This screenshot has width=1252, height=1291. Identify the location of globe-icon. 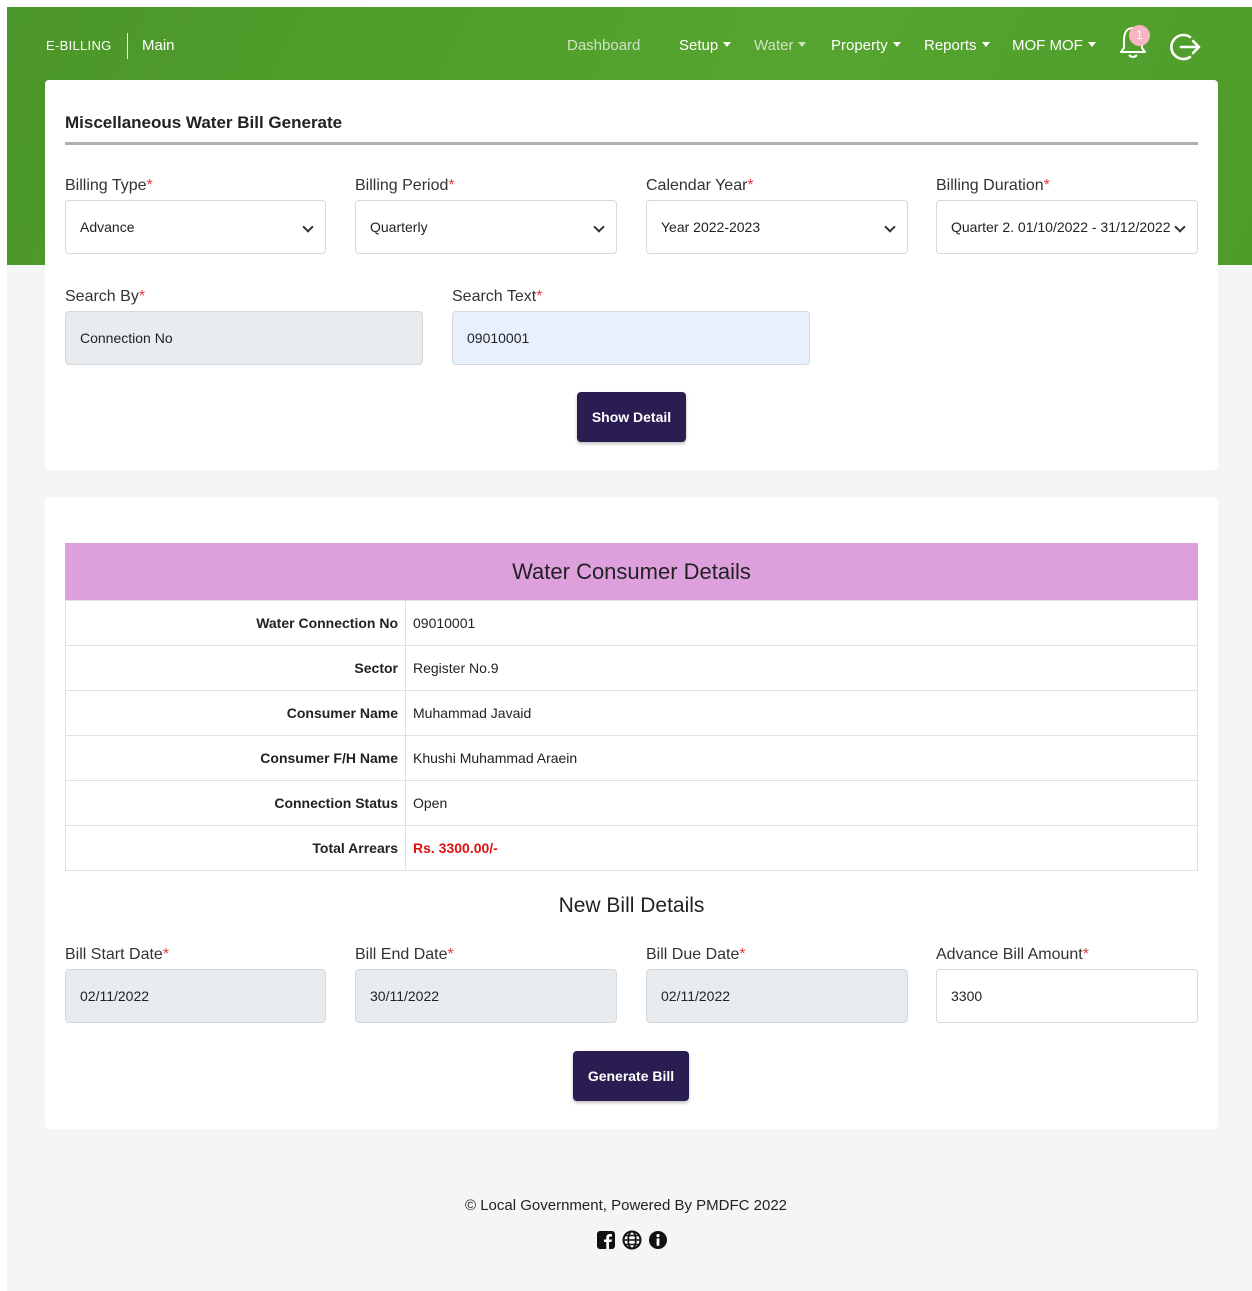
(632, 1240).